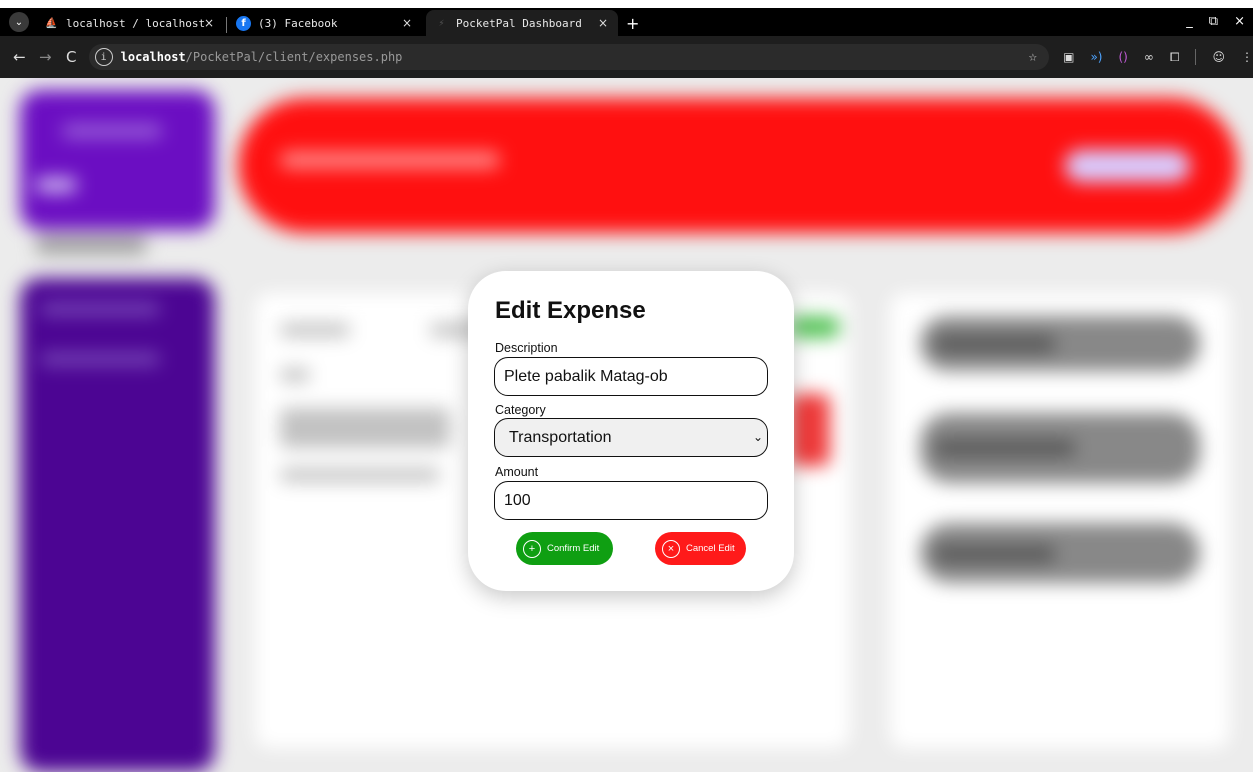 The image size is (1253, 772). Describe the element at coordinates (815, 327) in the screenshot. I see `add-expense-button` at that location.